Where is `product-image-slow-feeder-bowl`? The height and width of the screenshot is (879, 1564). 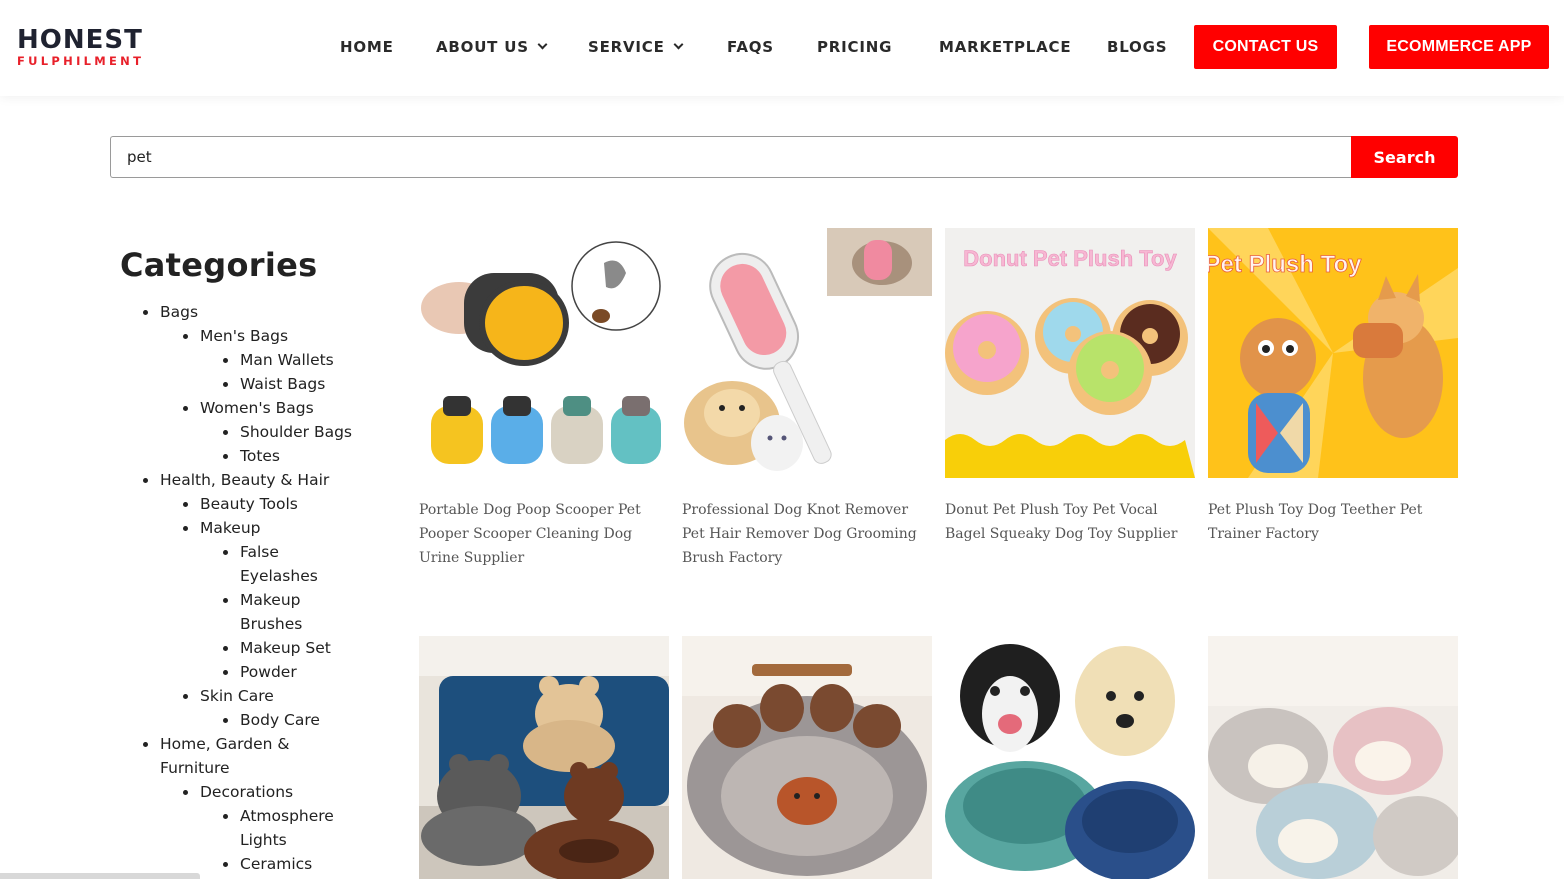 product-image-slow-feeder-bowl is located at coordinates (1070, 757).